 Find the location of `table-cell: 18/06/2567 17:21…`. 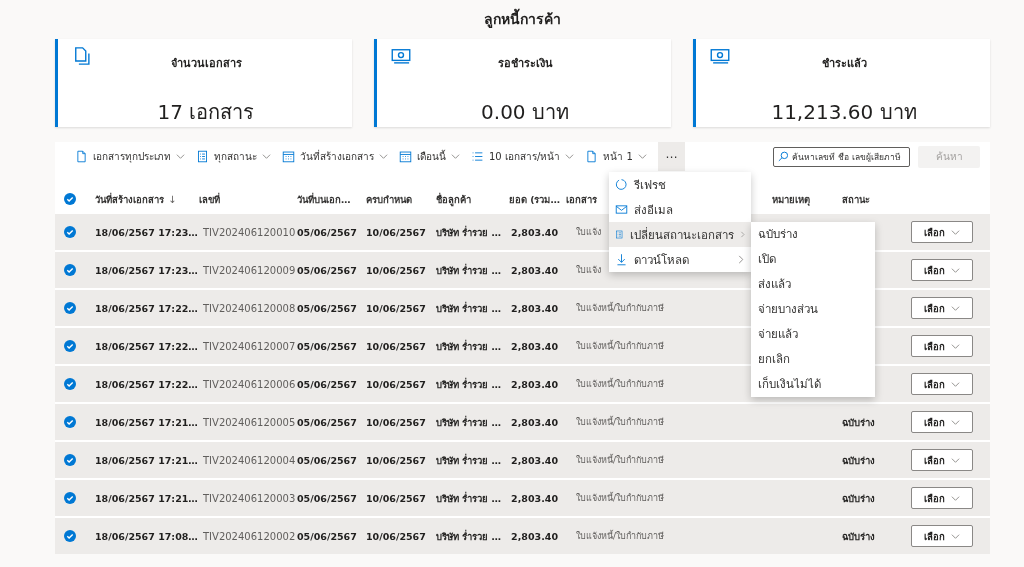

table-cell: 18/06/2567 17:21… is located at coordinates (146, 460).